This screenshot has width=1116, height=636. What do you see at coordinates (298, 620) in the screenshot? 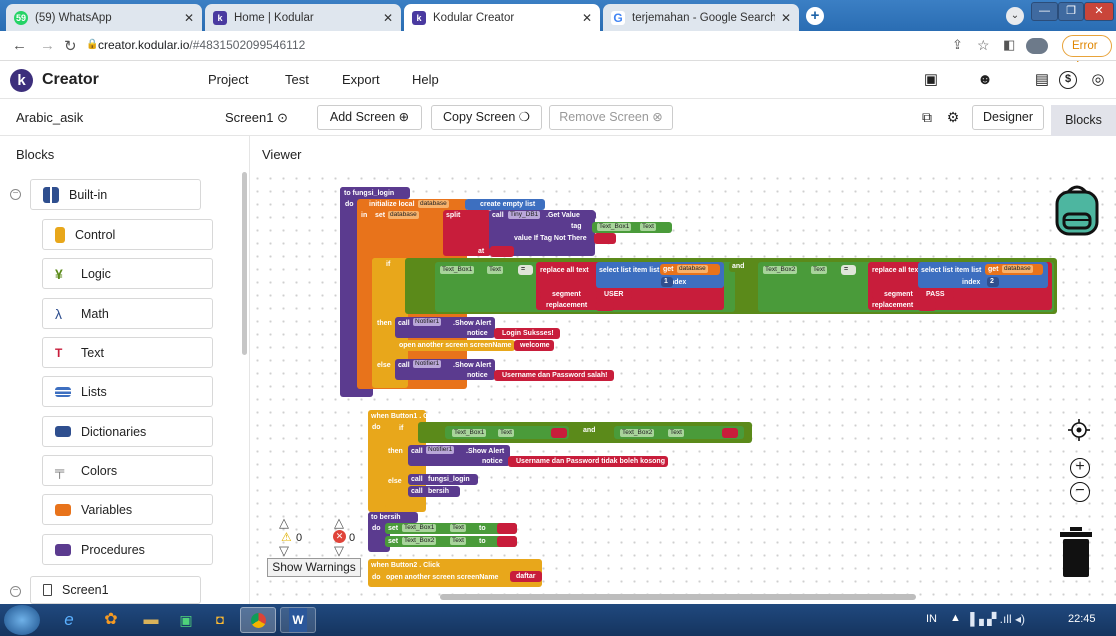
I see `word-taskbar-button: W` at bounding box center [298, 620].